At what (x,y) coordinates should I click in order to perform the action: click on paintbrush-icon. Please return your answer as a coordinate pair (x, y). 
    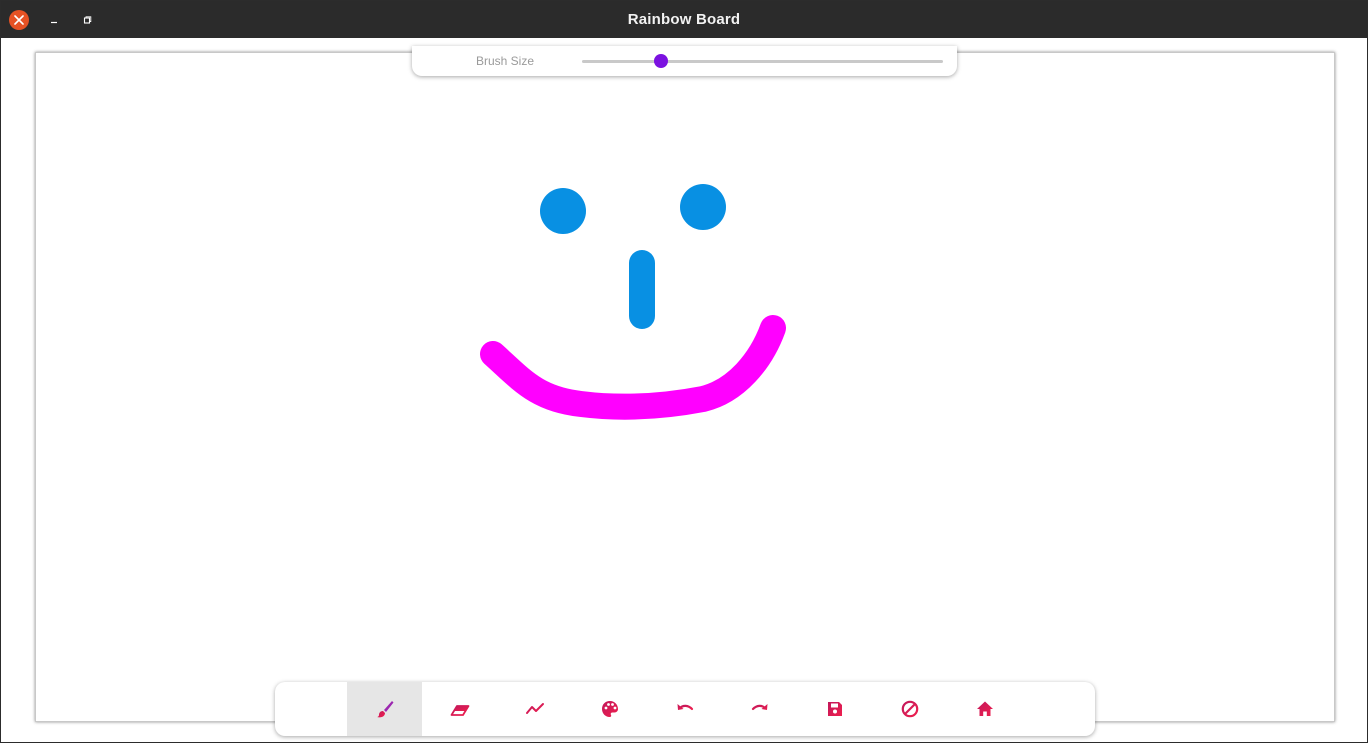
    Looking at the image, I should click on (384, 709).